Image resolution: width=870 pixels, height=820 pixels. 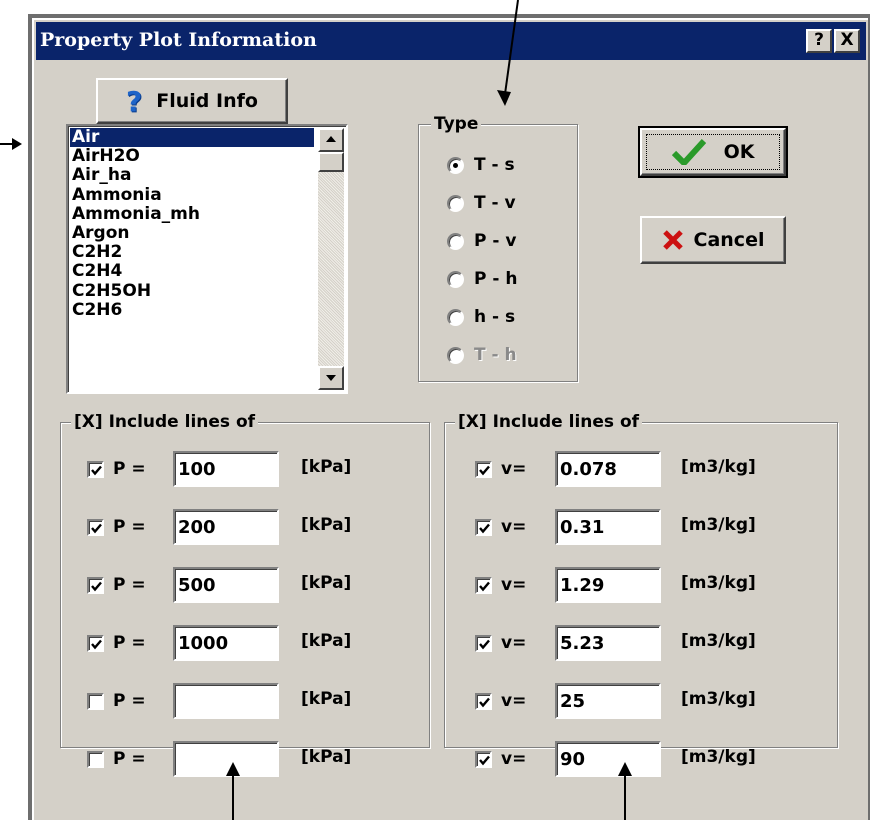 I want to click on scroll-thumb, so click(x=331, y=162).